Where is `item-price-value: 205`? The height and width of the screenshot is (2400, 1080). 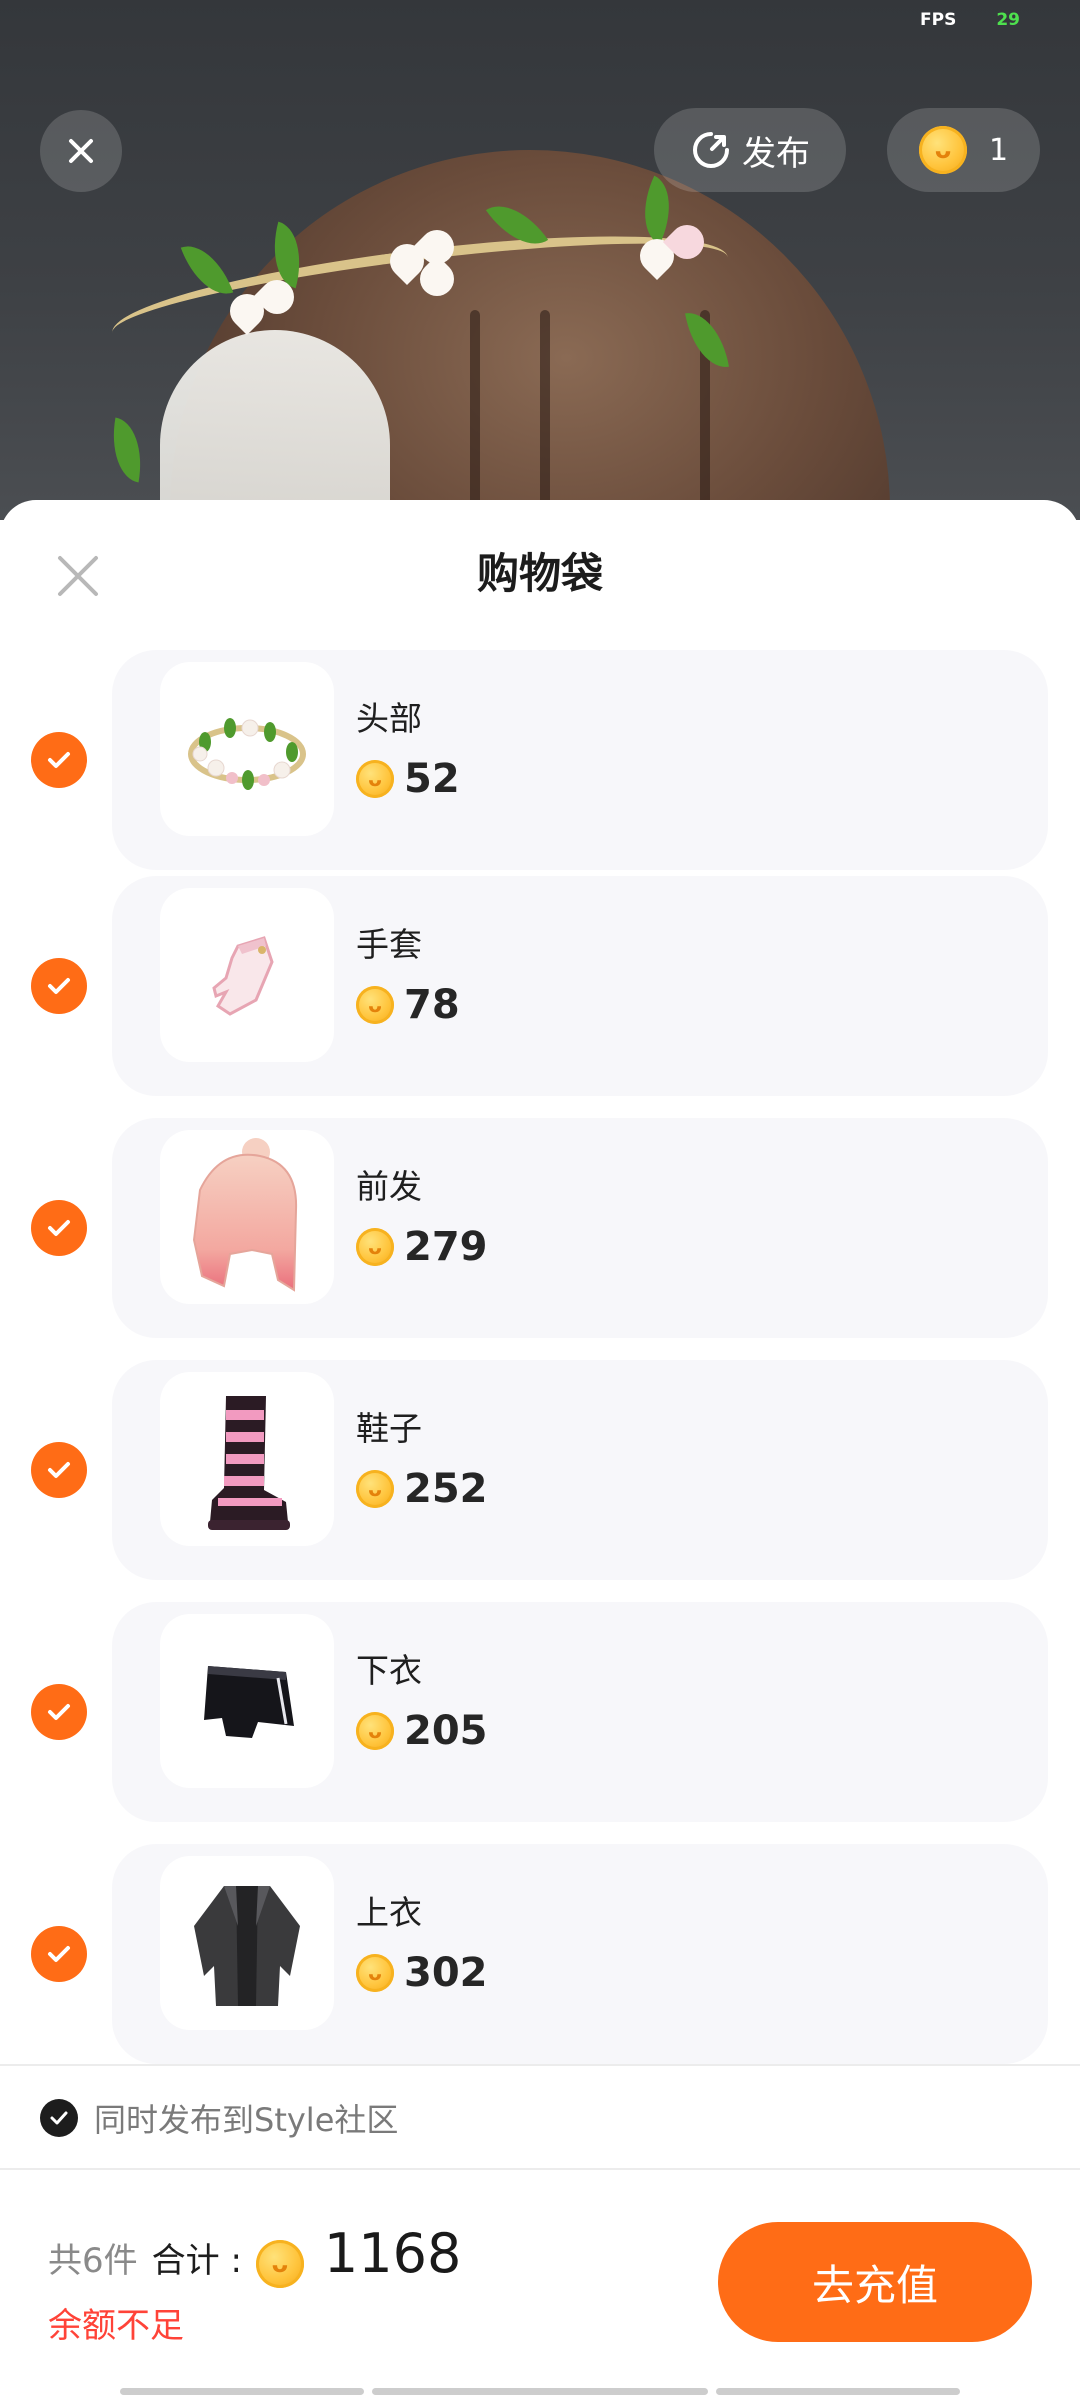 item-price-value: 205 is located at coordinates (446, 1731).